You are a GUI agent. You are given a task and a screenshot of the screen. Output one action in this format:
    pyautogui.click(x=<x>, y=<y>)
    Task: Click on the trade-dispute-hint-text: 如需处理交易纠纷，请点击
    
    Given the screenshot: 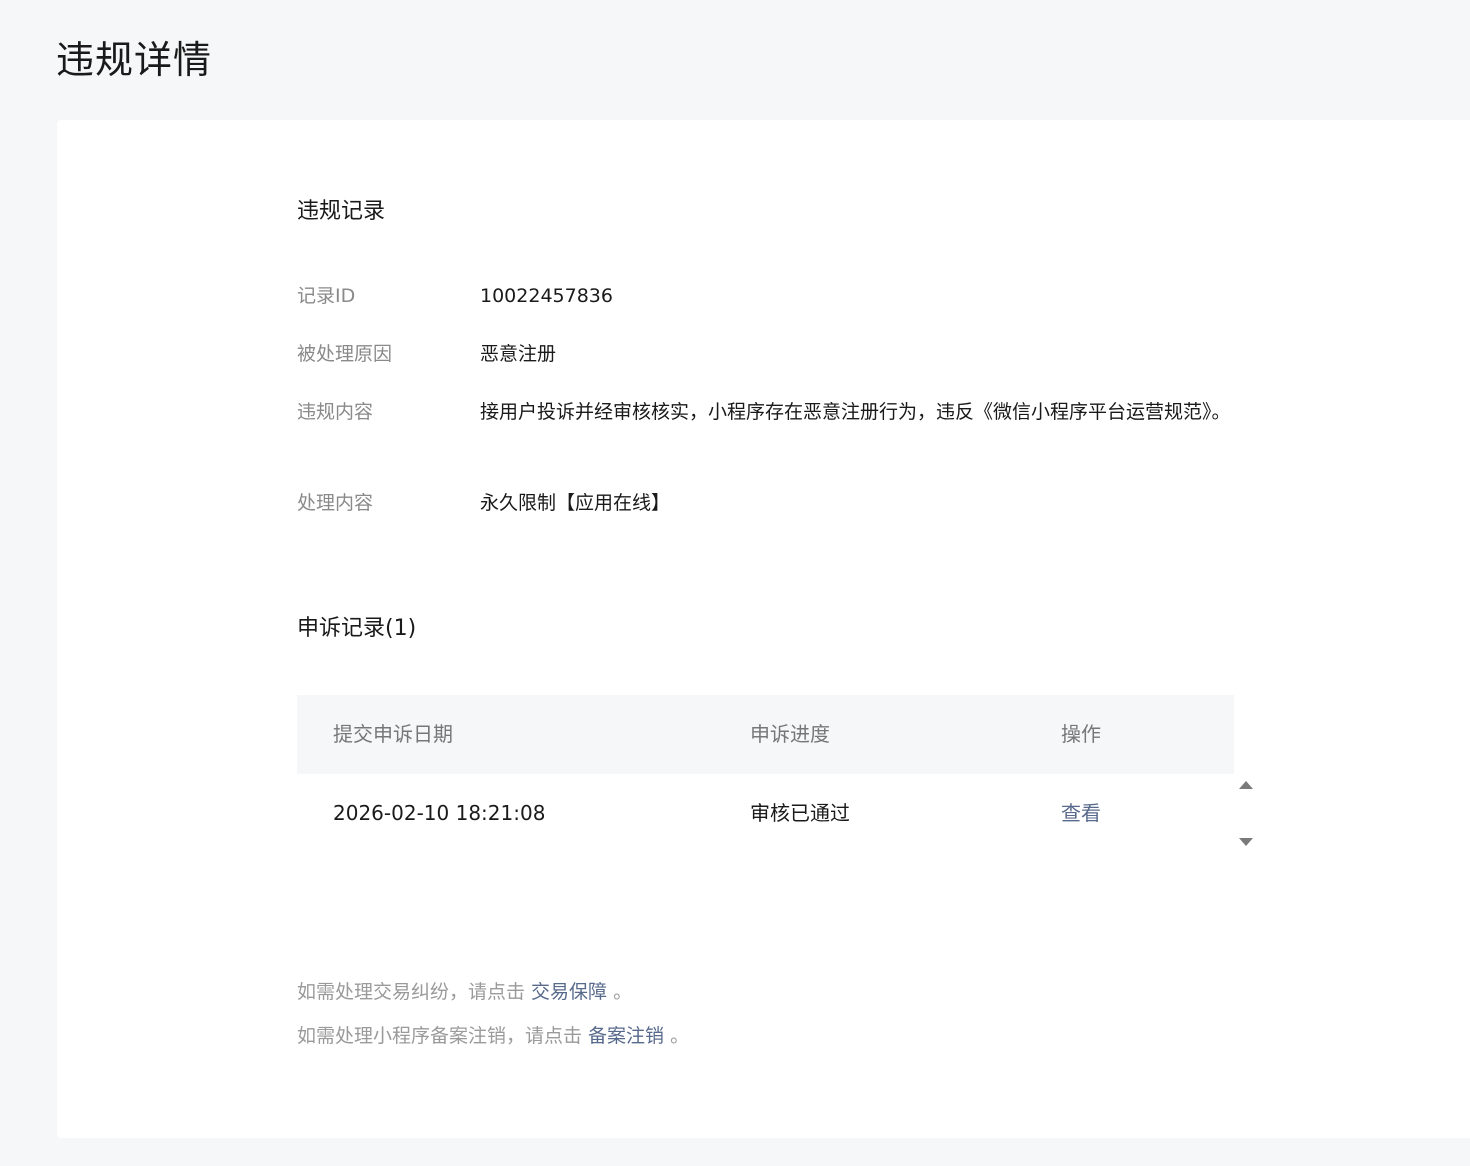 What is the action you would take?
    pyautogui.click(x=414, y=992)
    